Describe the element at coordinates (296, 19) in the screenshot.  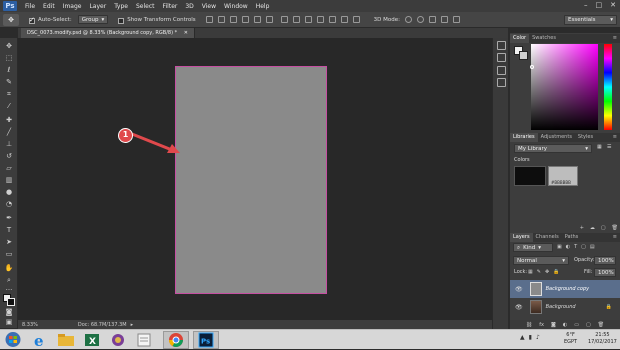
I see `distribute-middle-icon` at that location.